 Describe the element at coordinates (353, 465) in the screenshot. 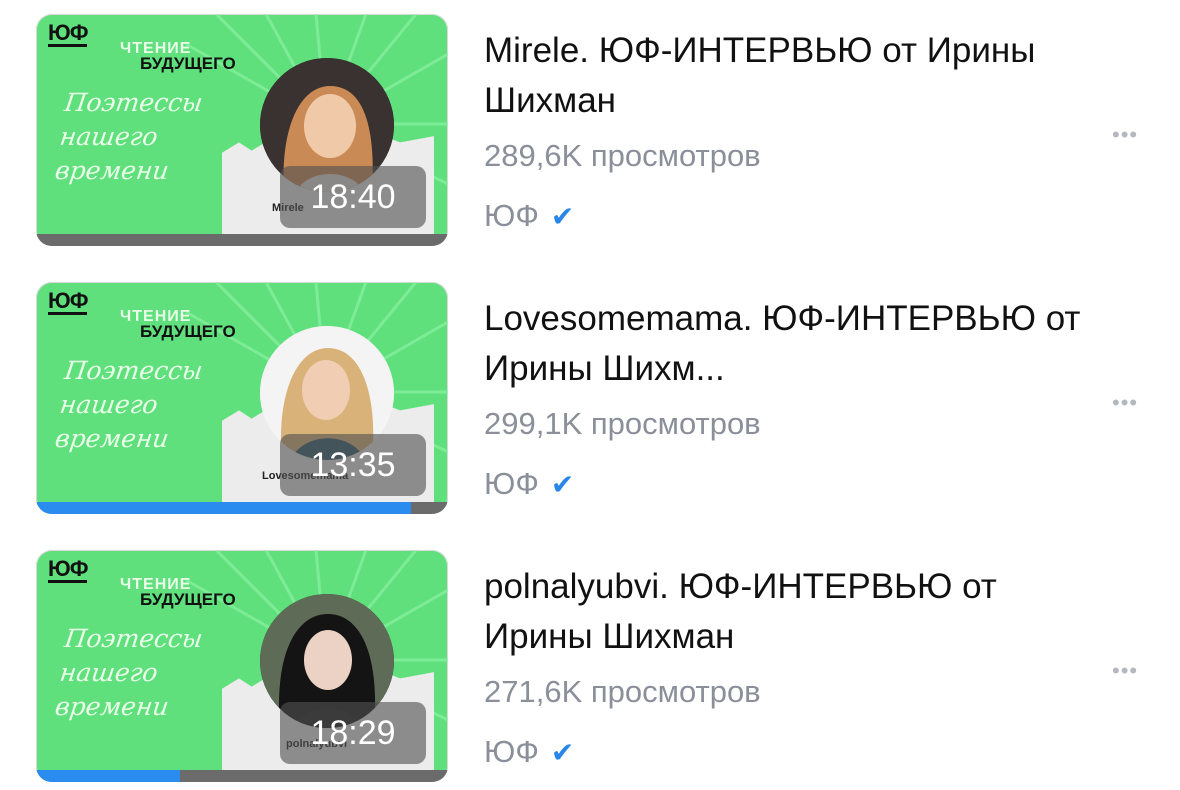

I see `duration-badge: 13:35` at that location.